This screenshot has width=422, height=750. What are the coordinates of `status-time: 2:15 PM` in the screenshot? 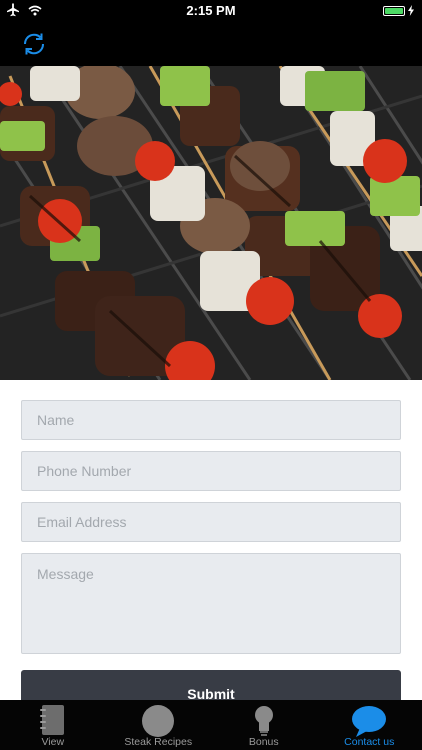 It's located at (211, 10).